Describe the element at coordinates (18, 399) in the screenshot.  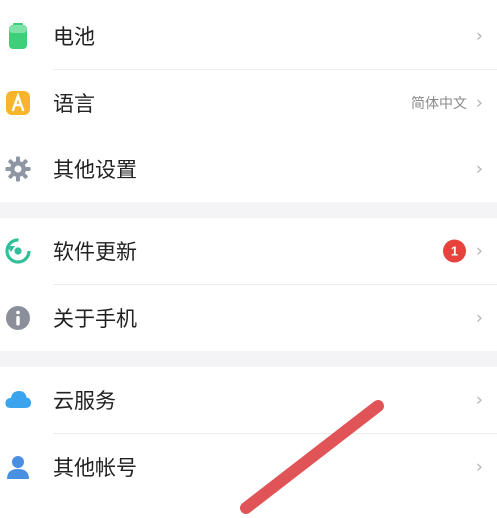
I see `cloud-icon` at that location.